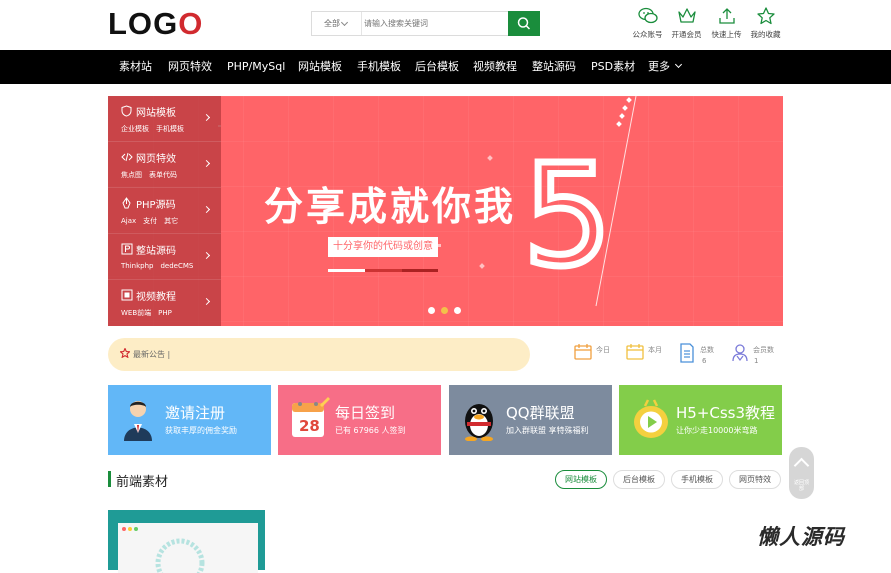 Image resolution: width=891 pixels, height=573 pixels. I want to click on tab-mobile-templates: 手机模板, so click(697, 479).